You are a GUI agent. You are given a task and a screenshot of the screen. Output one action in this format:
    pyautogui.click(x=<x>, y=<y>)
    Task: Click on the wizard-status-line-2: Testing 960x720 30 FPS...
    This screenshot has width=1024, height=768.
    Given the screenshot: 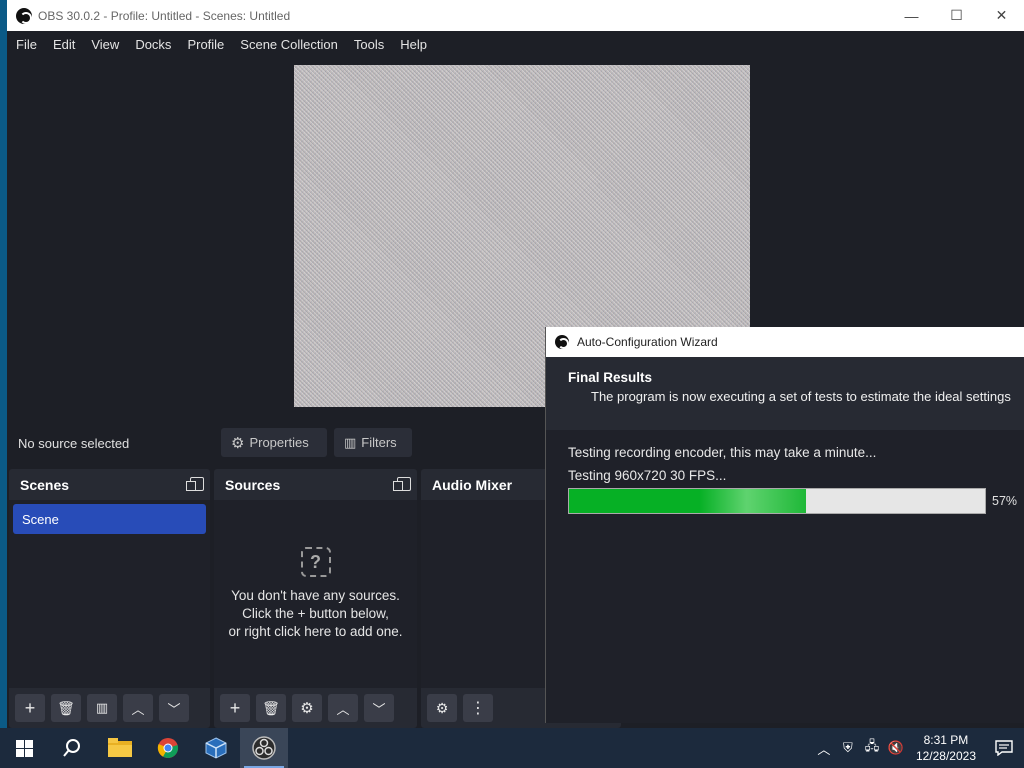 What is the action you would take?
    pyautogui.click(x=647, y=475)
    